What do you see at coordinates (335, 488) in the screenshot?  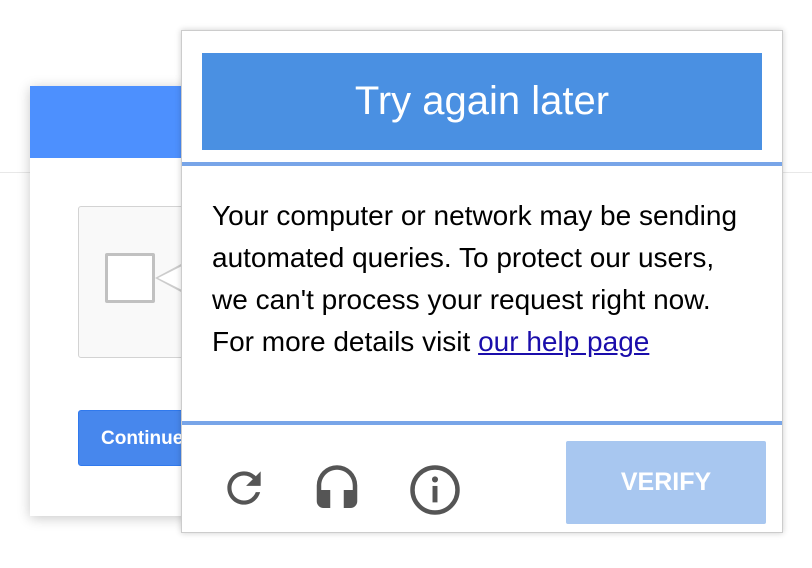 I see `headphones-icon` at bounding box center [335, 488].